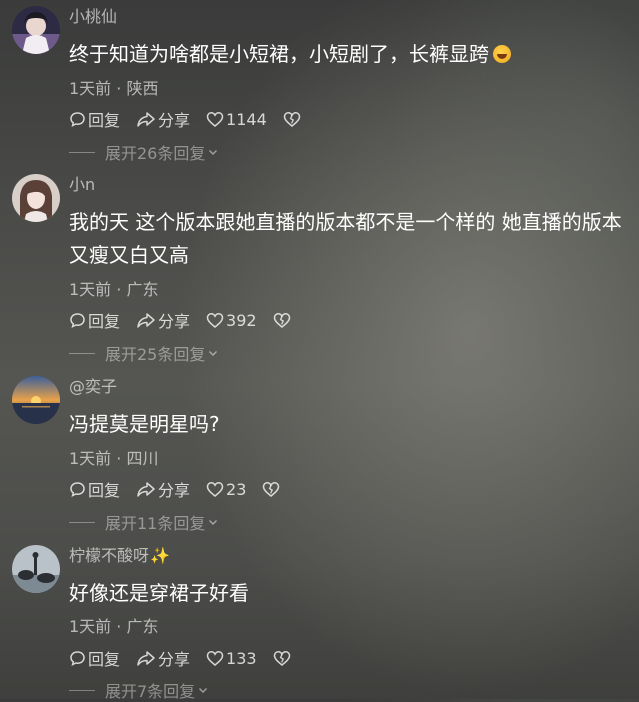 The height and width of the screenshot is (702, 639). Describe the element at coordinates (155, 153) in the screenshot. I see `expand-replies-label: 展开26条回复` at that location.